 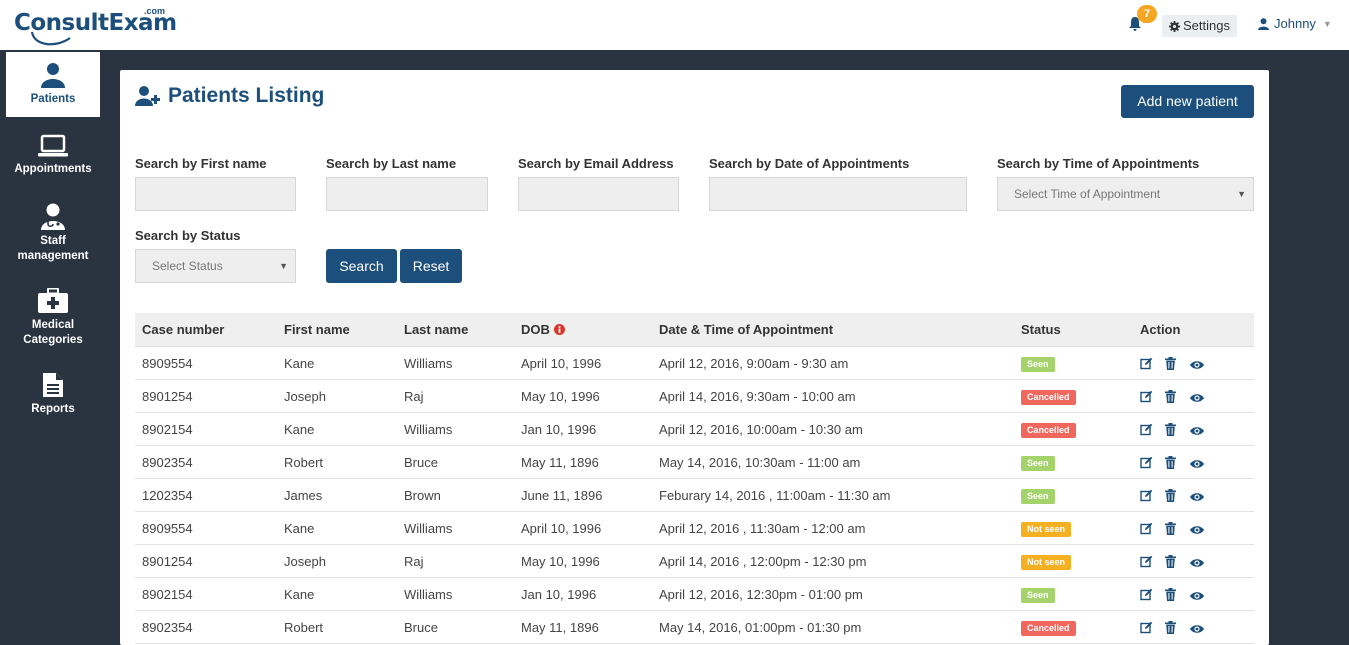 What do you see at coordinates (1199, 26) in the screenshot?
I see `settings-button: Settings` at bounding box center [1199, 26].